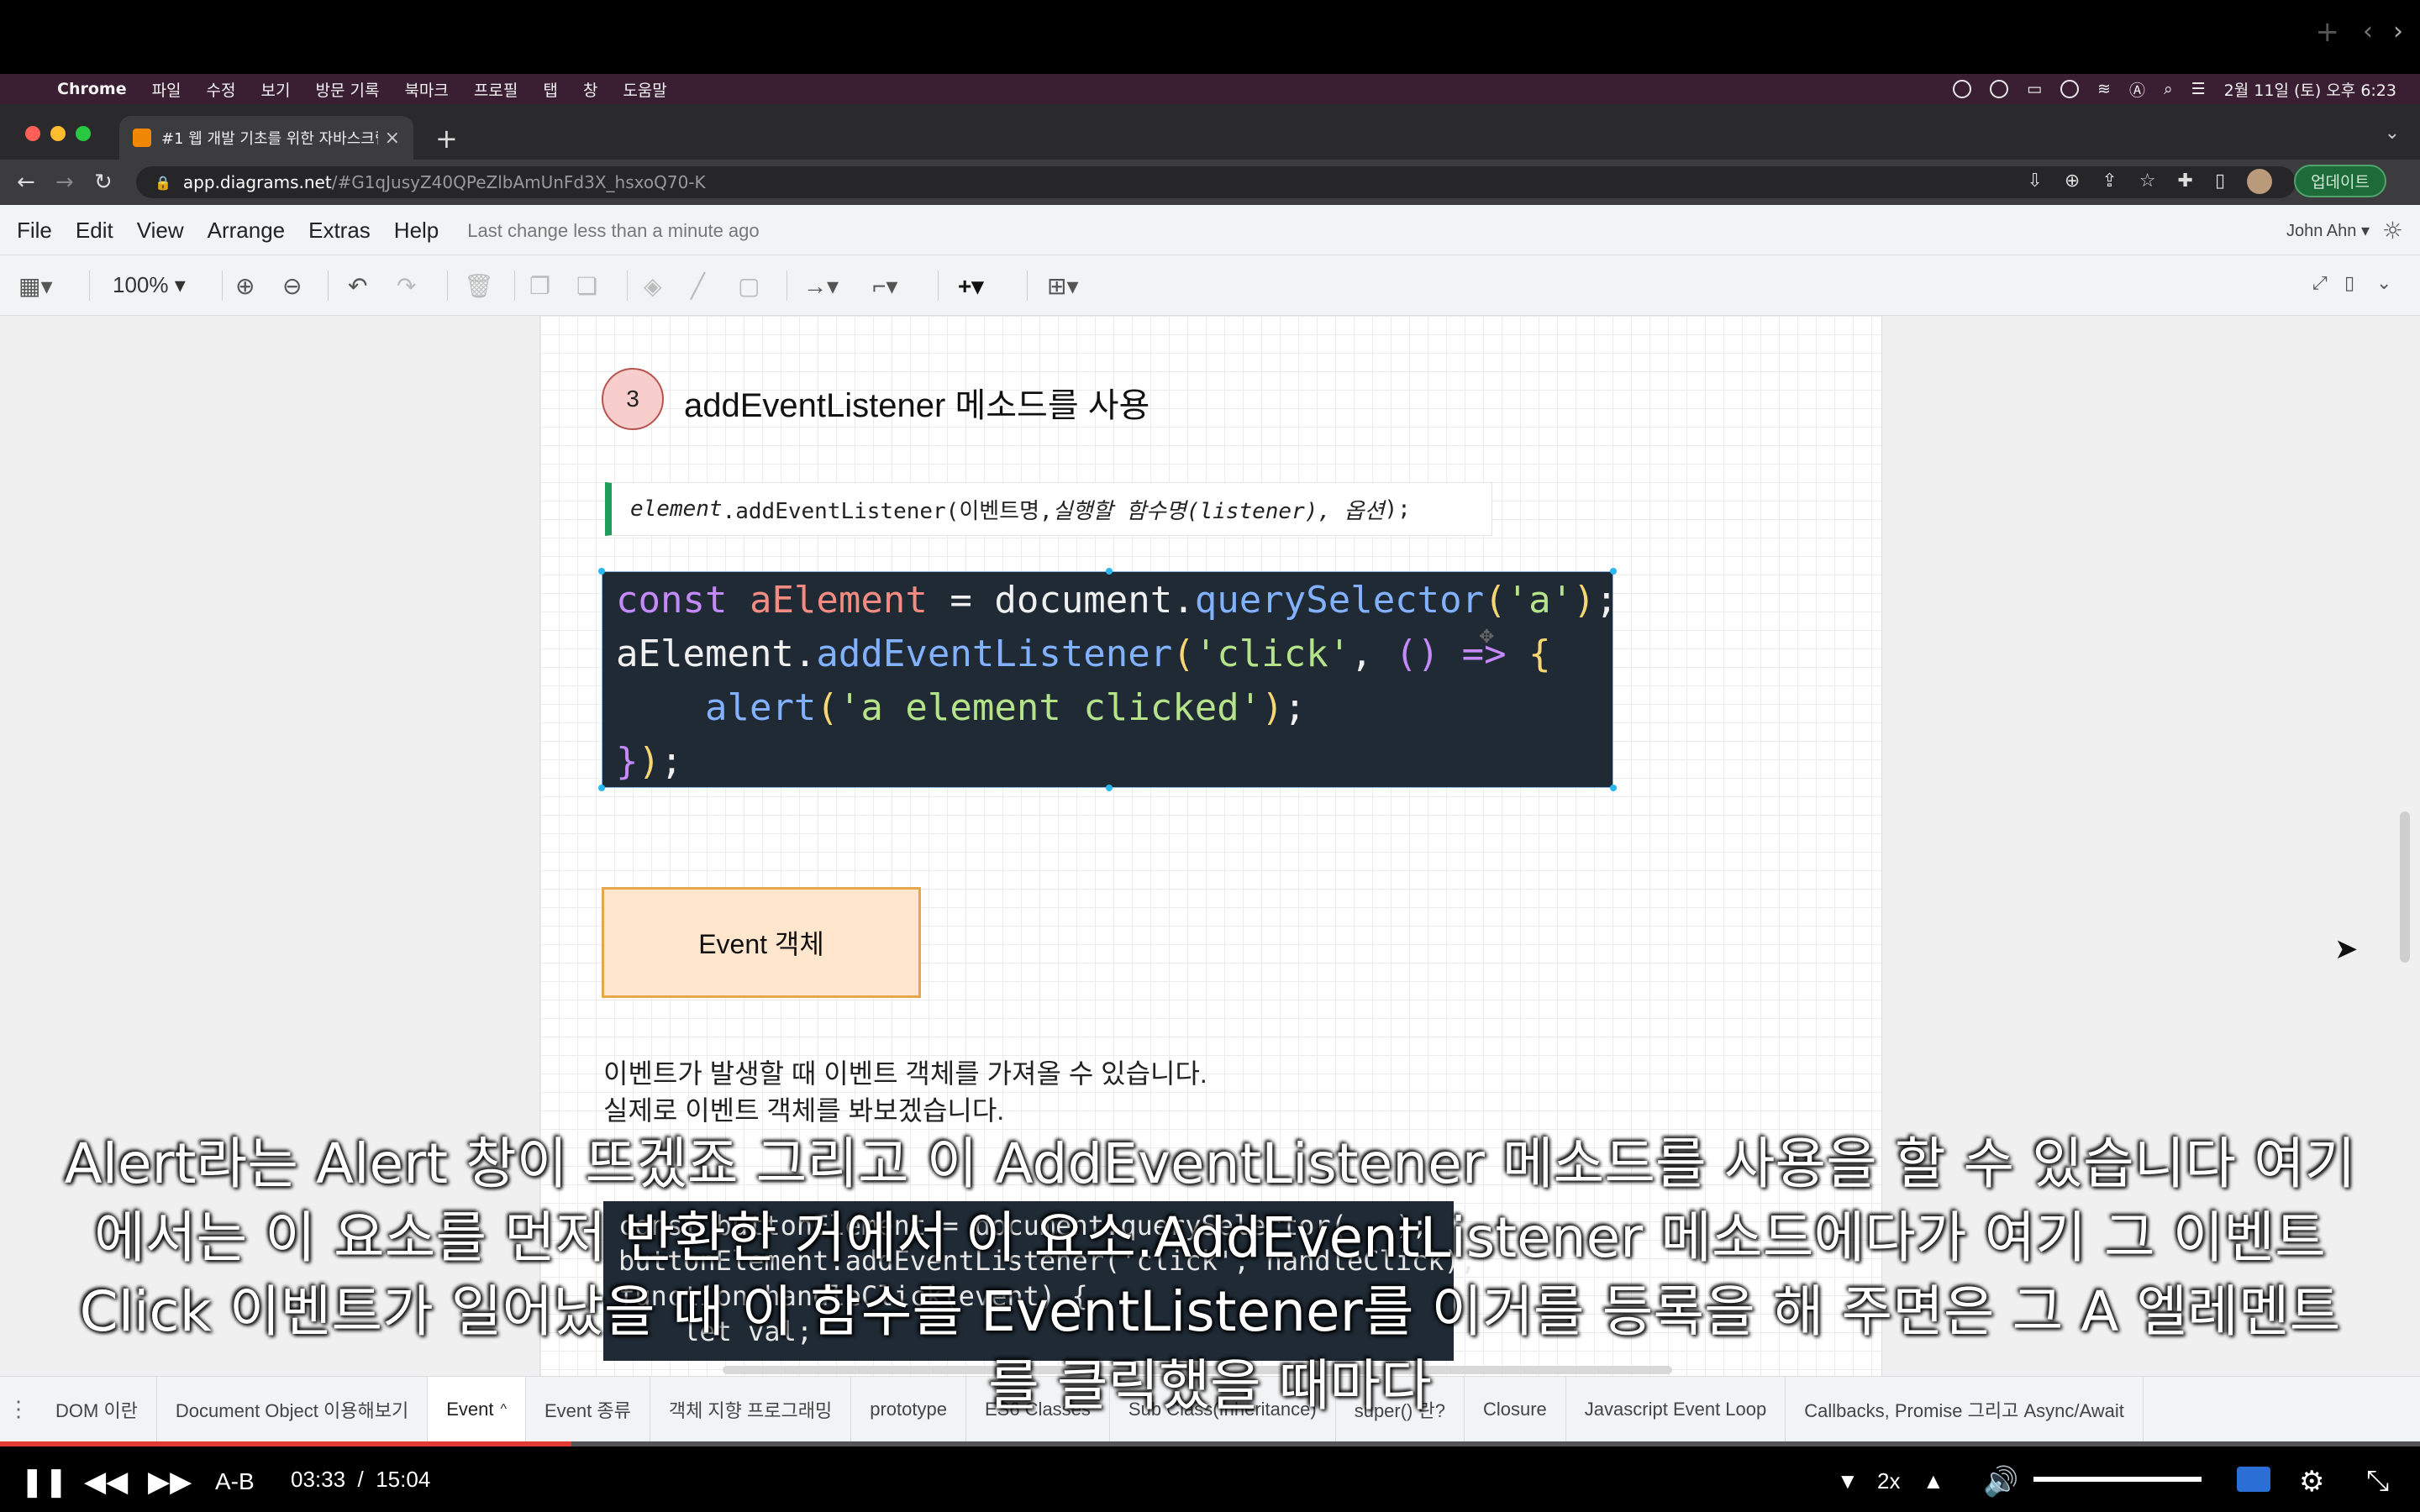  Describe the element at coordinates (235, 1481) in the screenshot. I see `ab-repeat-button: A-B` at that location.